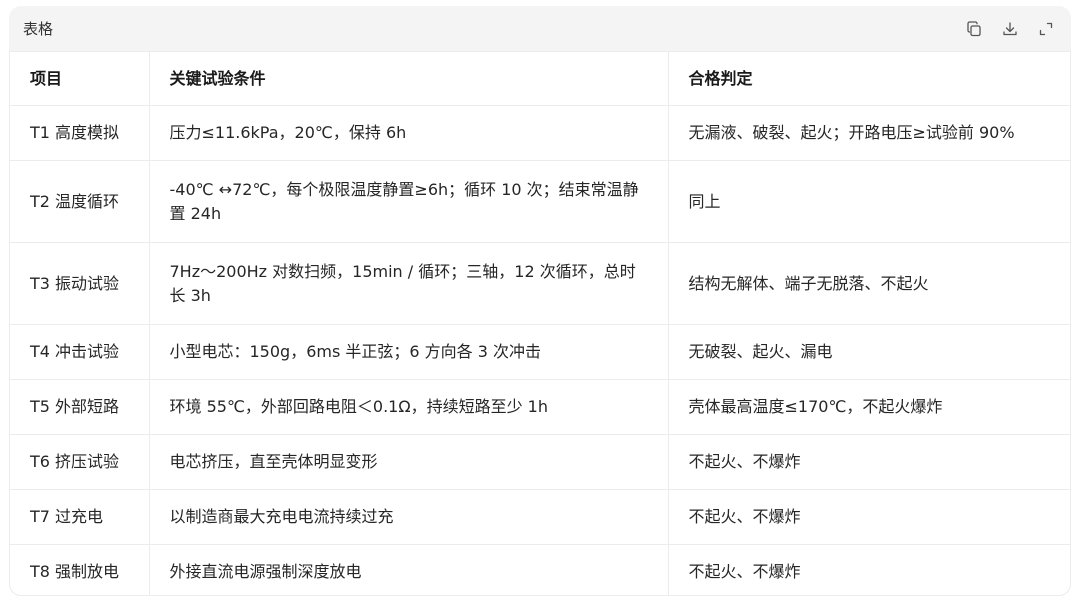 The height and width of the screenshot is (602, 1080). Describe the element at coordinates (868, 283) in the screenshot. I see `cell-criteria: 结构无解体、端子无脱落、不起火` at that location.